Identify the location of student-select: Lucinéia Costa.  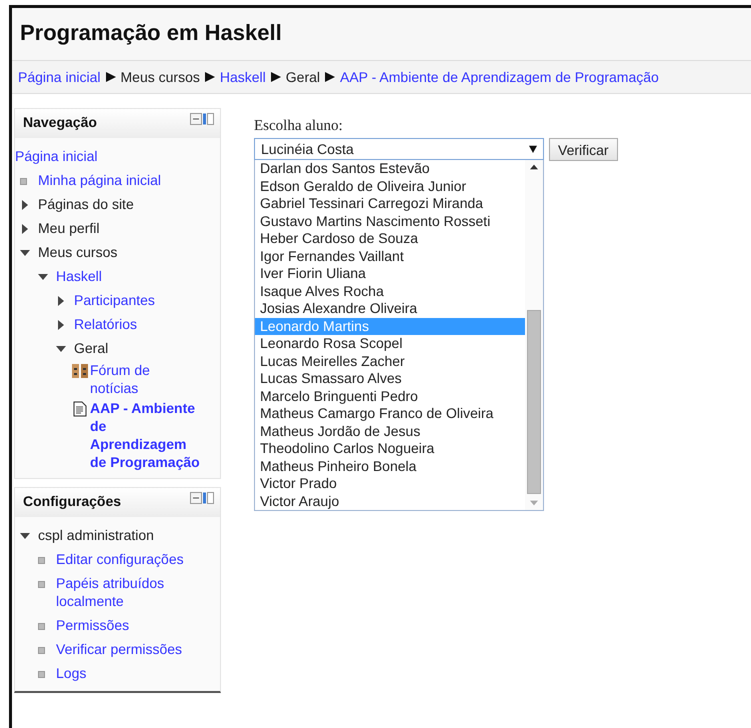
(399, 149).